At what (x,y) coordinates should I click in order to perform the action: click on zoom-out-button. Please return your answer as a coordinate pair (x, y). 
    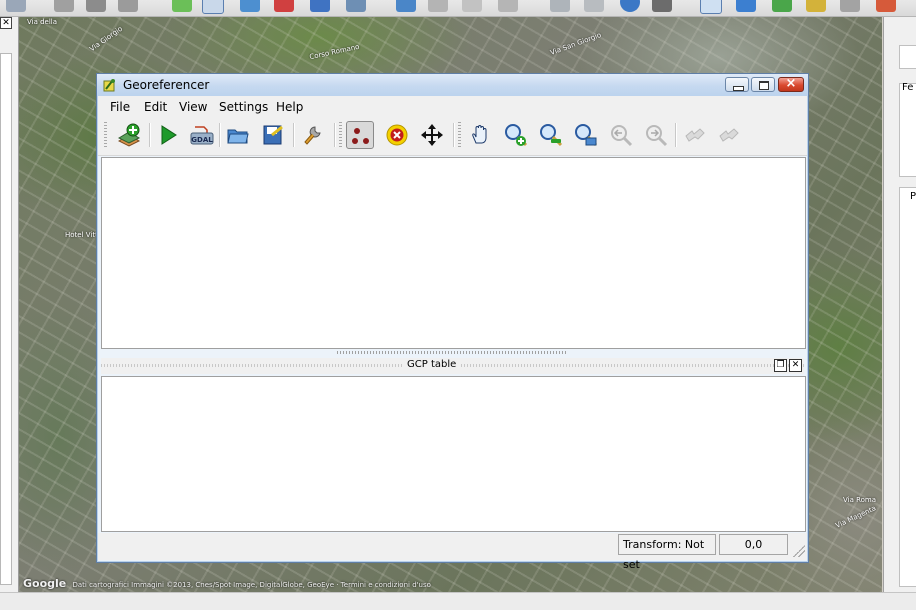
    Looking at the image, I should click on (551, 135).